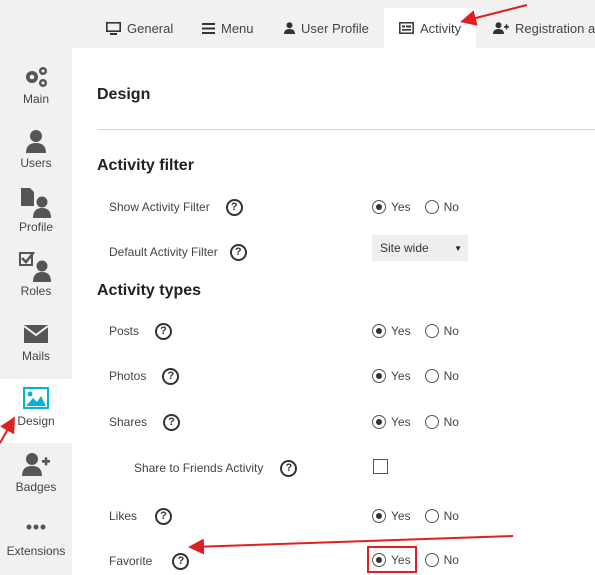  I want to click on sidebar-item-roles: Roles, so click(36, 280).